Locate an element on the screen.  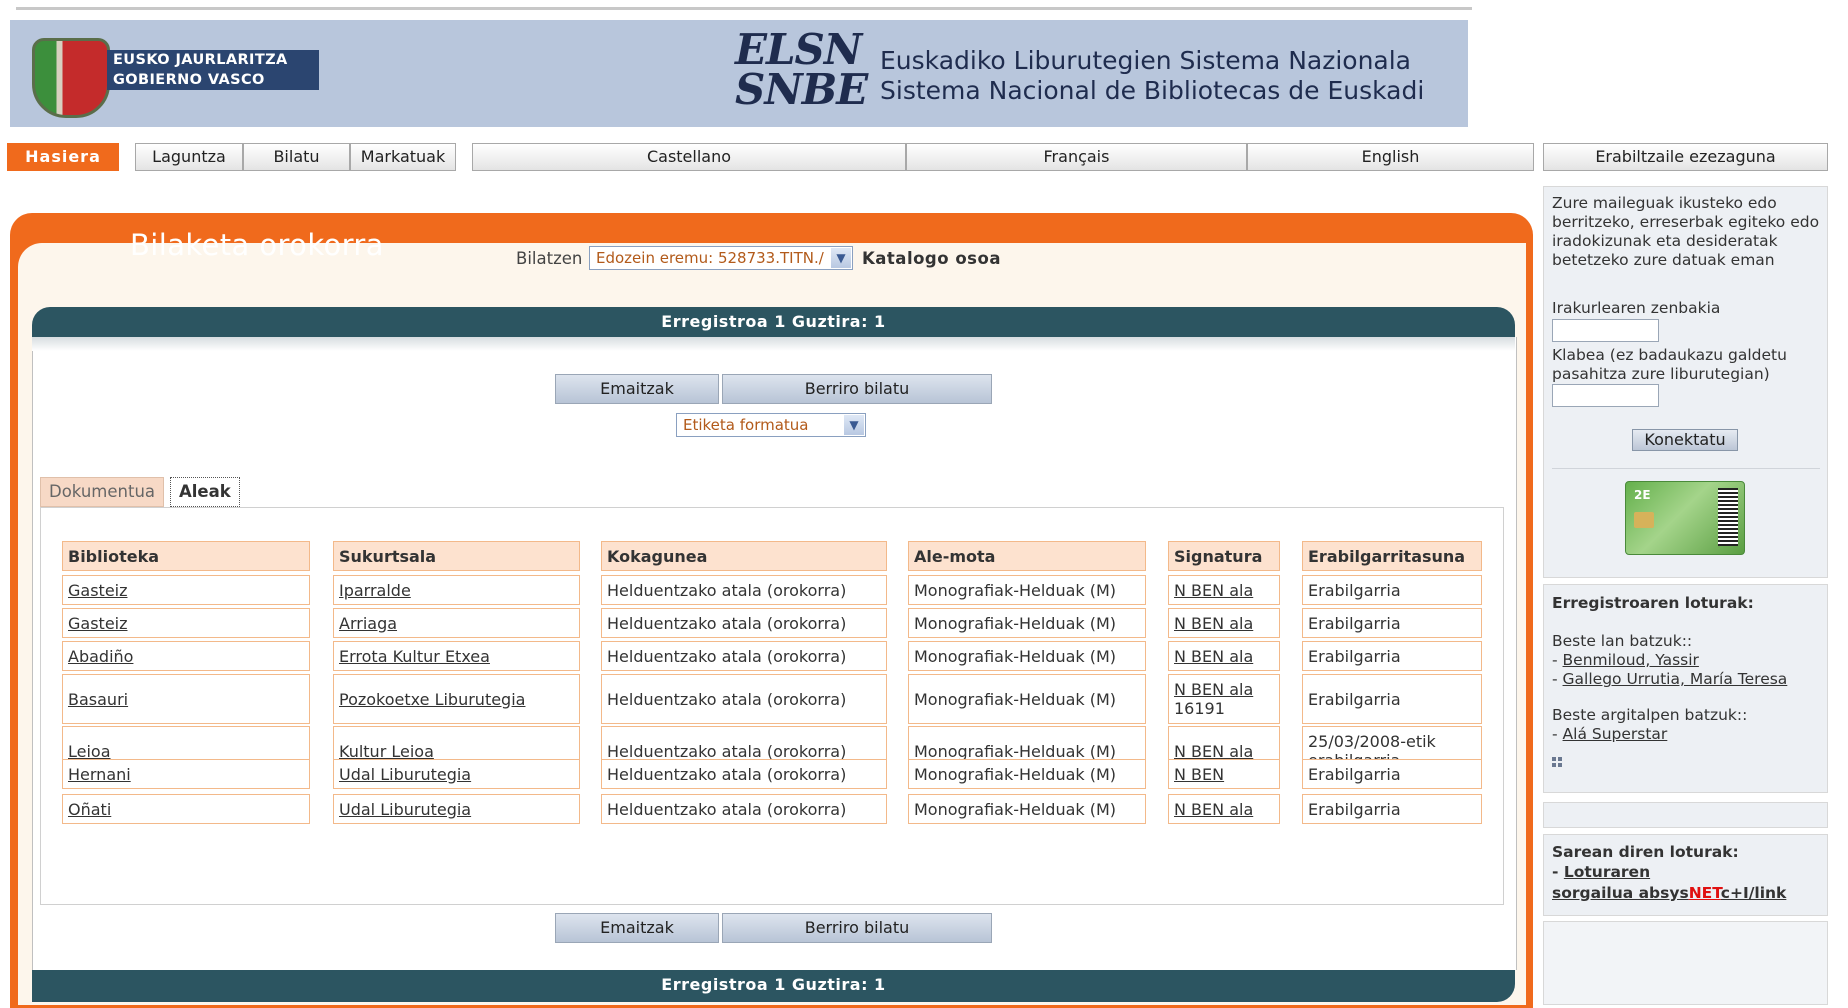
table-link-branch: Arriaga is located at coordinates (368, 623).